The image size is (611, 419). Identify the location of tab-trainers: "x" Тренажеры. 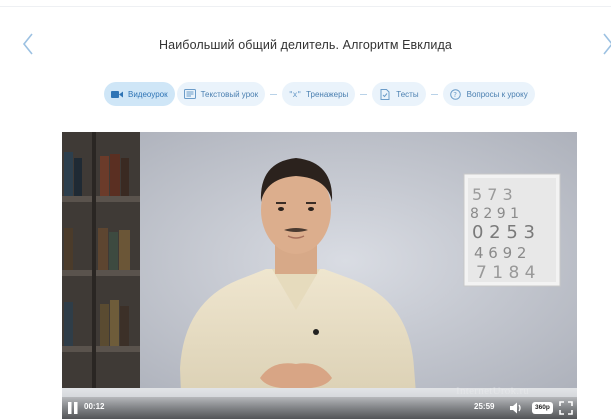
(319, 94).